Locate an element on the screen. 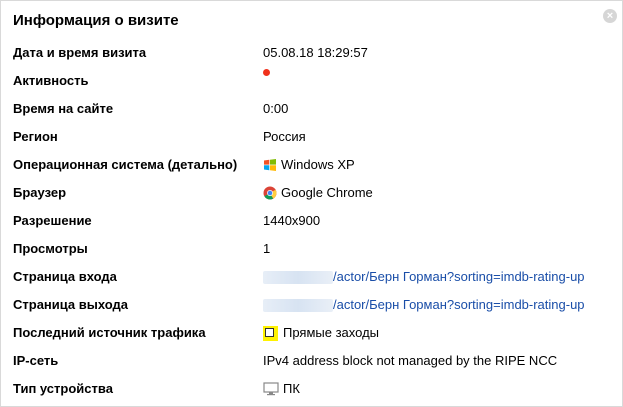  os-name: Windows XP is located at coordinates (318, 164).